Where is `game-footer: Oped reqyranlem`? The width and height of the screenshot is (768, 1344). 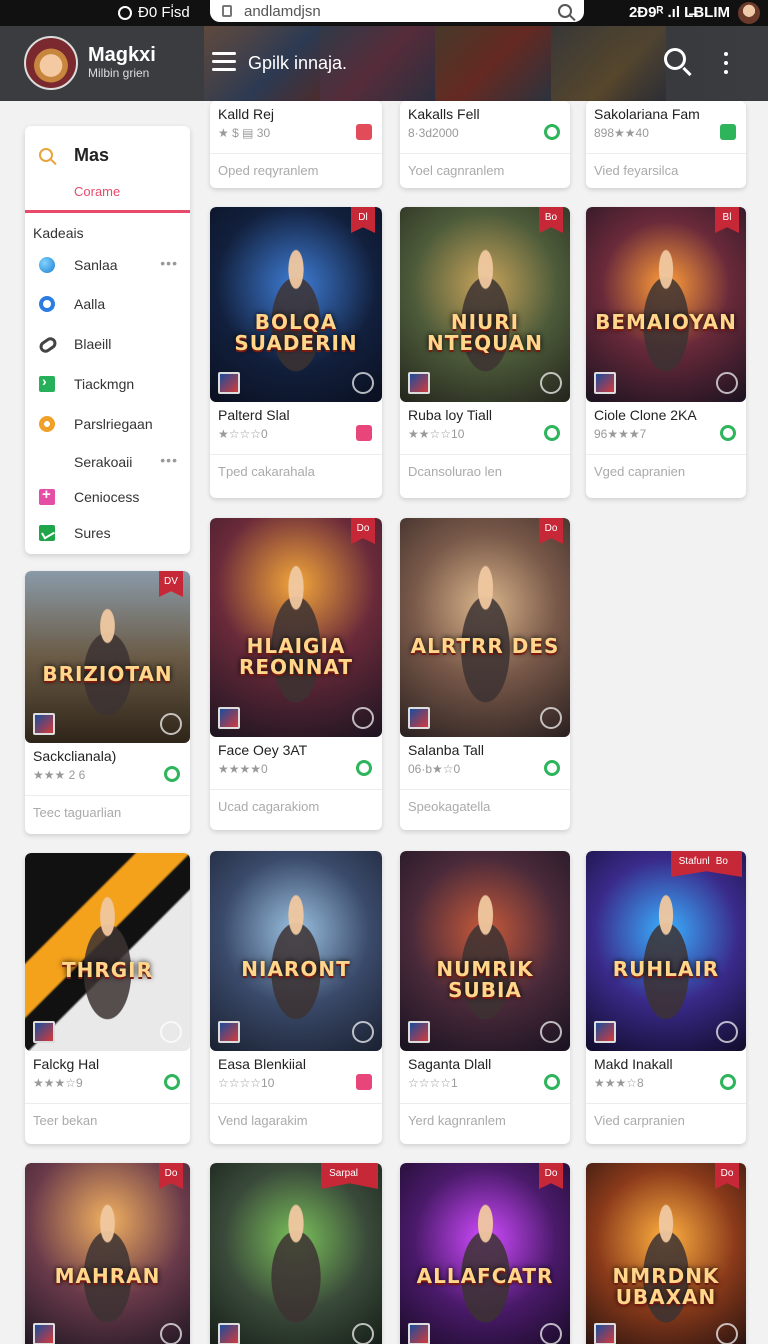 game-footer: Oped reqyranlem is located at coordinates (268, 170).